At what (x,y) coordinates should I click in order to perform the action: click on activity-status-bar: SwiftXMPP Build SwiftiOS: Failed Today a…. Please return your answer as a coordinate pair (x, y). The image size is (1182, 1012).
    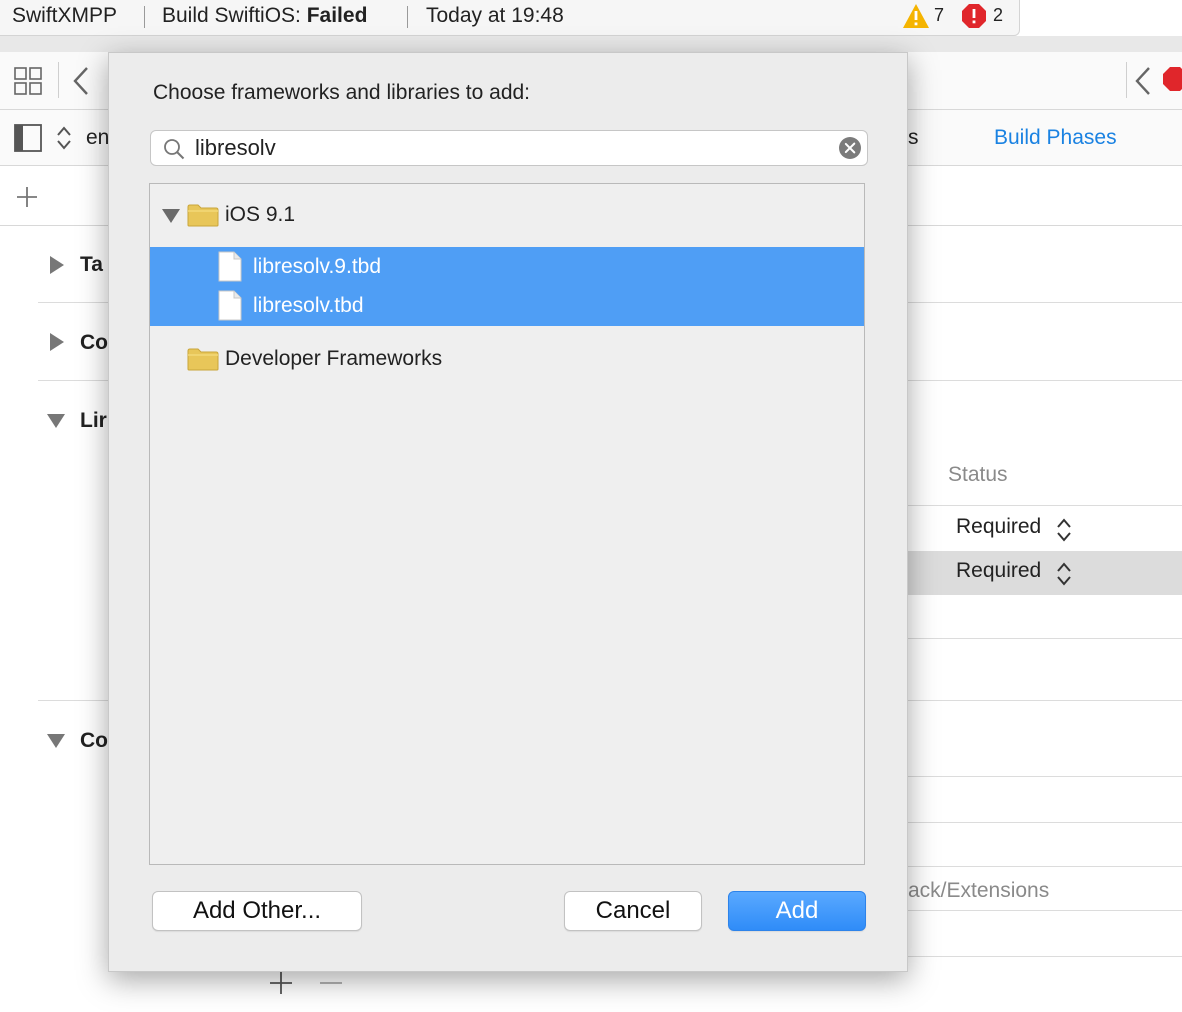
    Looking at the image, I should click on (510, 18).